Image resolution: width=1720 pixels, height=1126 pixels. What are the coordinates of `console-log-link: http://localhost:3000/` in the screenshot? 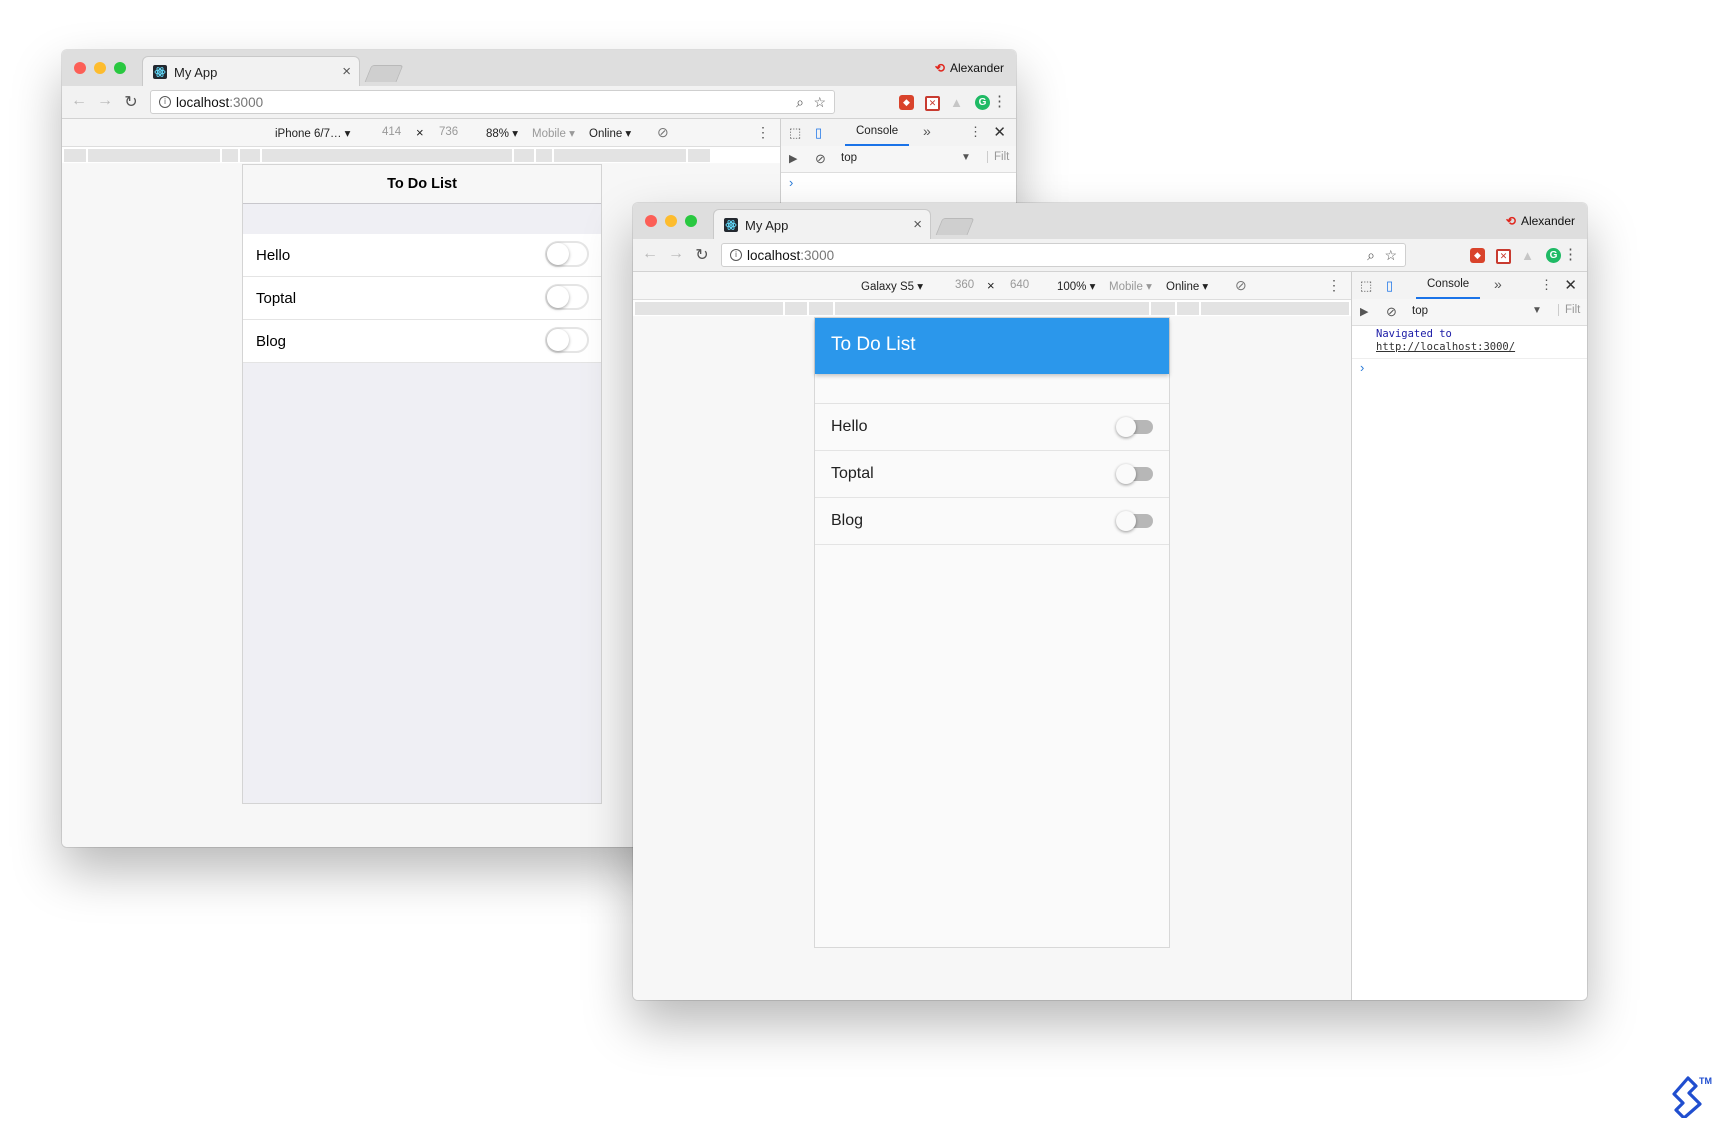 It's located at (1445, 347).